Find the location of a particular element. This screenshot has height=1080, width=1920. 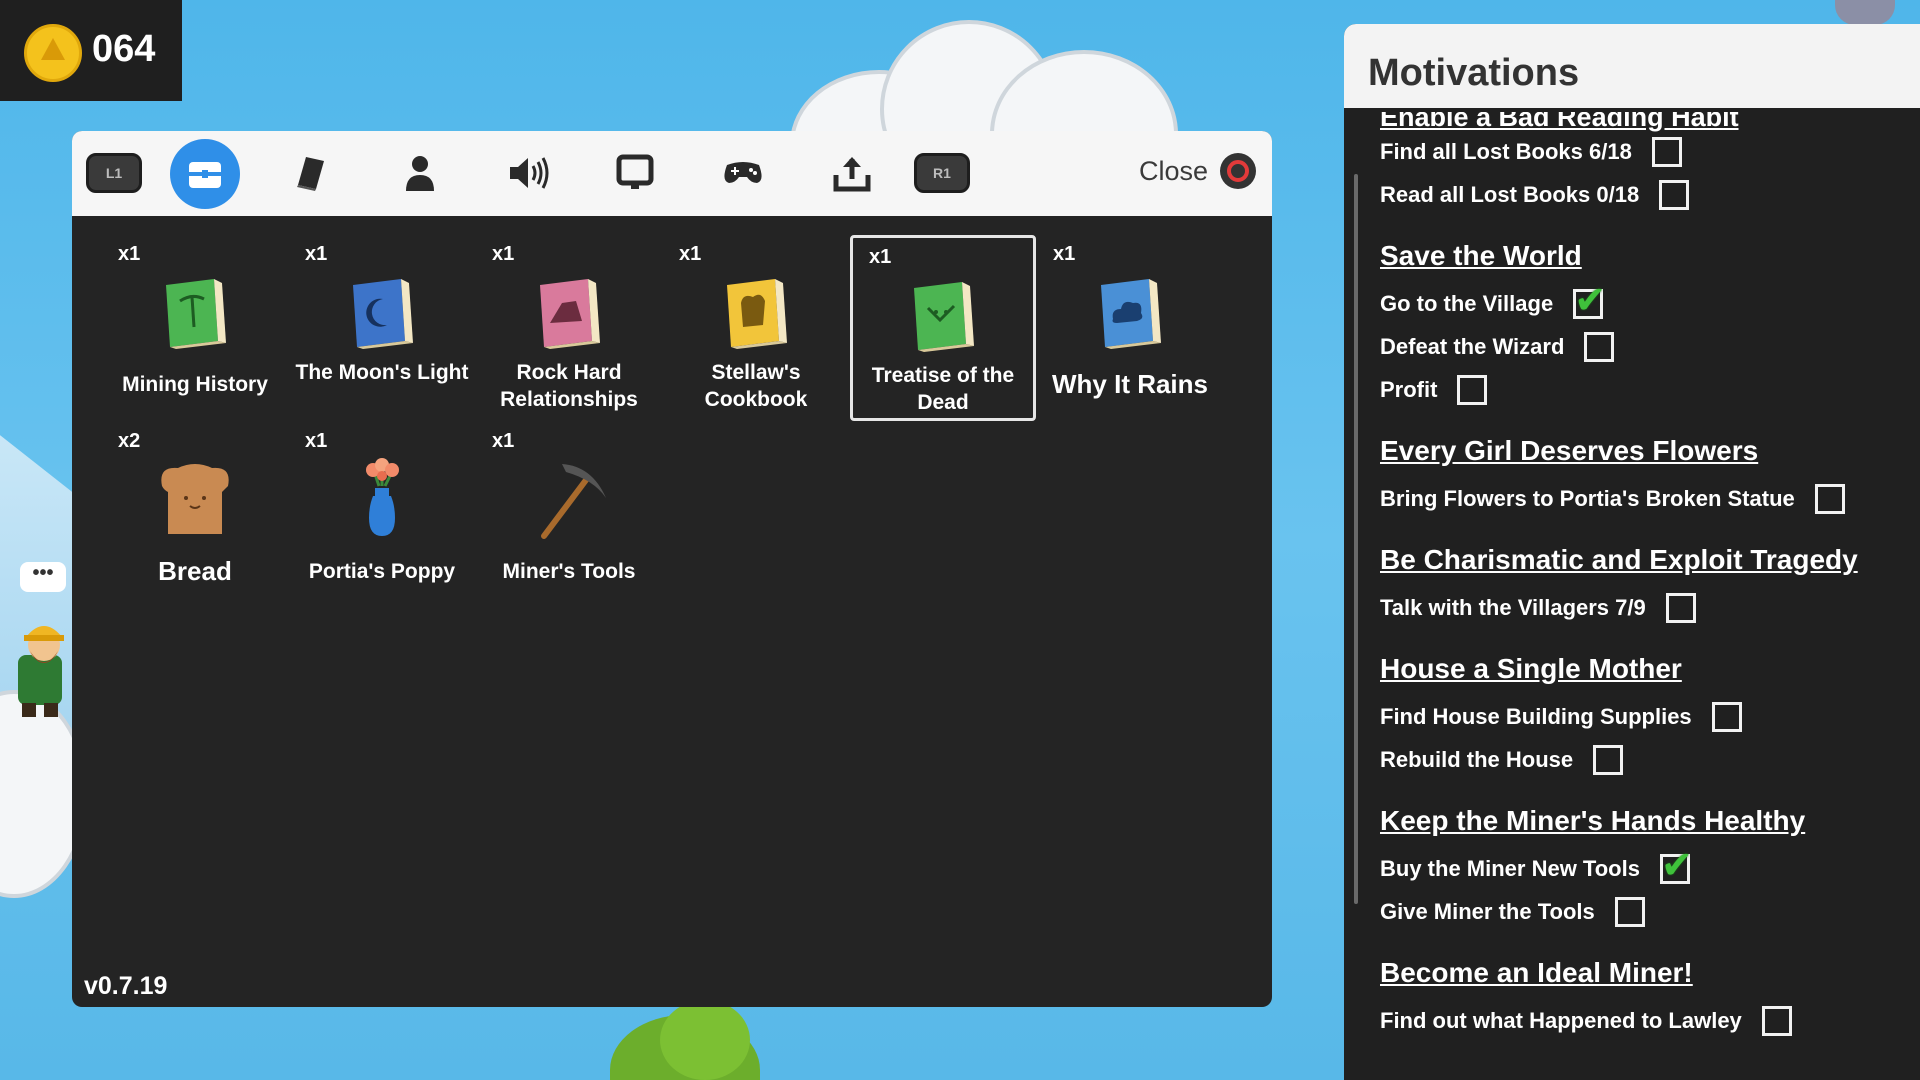

tab-items is located at coordinates (205, 174).